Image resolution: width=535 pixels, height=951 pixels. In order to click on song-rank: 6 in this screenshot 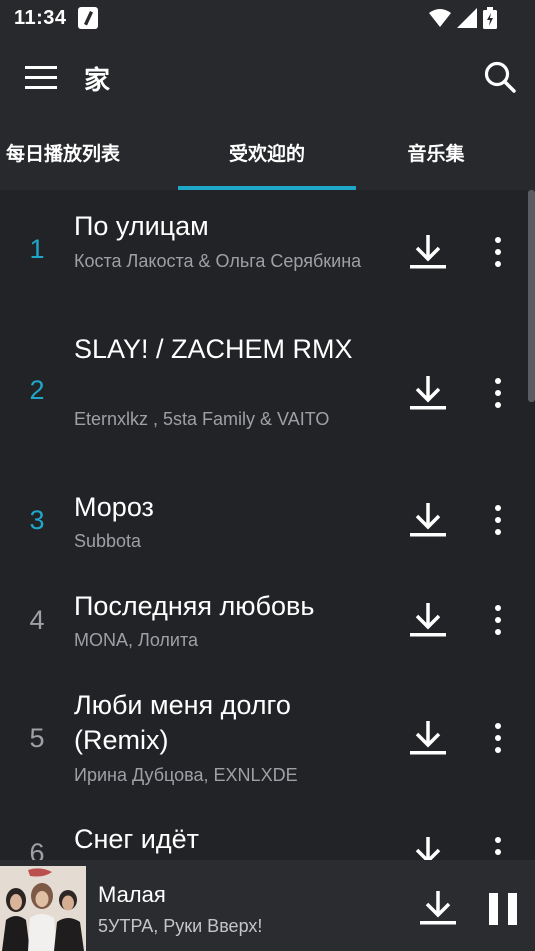, I will do `click(37, 849)`.